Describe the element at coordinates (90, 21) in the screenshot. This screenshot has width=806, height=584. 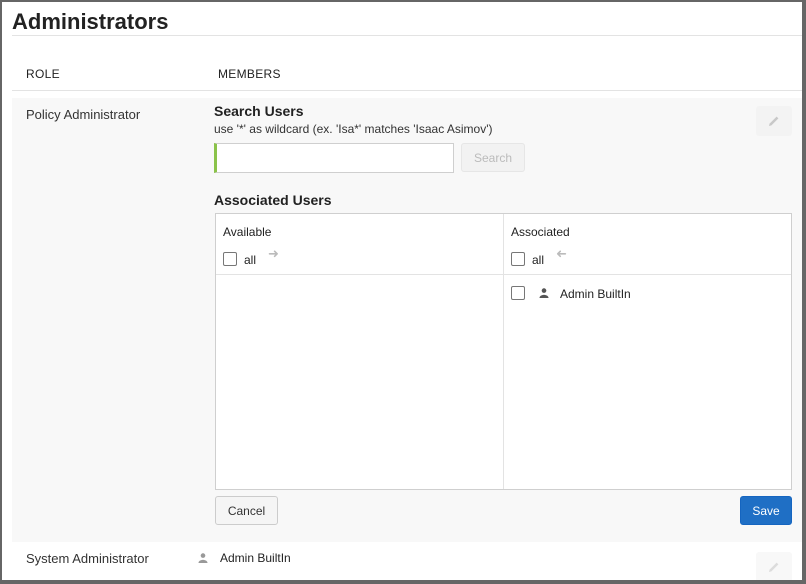
I see `page-title: Administrators` at that location.